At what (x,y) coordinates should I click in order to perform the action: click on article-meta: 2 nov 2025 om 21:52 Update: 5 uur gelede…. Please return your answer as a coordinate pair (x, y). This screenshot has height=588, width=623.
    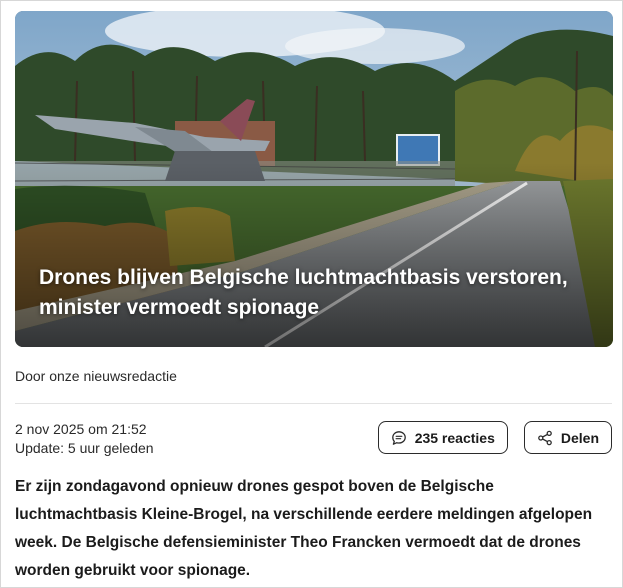
    Looking at the image, I should click on (84, 439).